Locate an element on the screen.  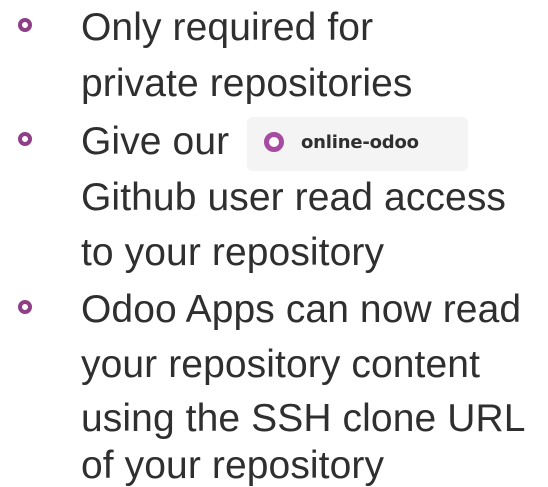
bullet-text-line: Only required for is located at coordinates (227, 27).